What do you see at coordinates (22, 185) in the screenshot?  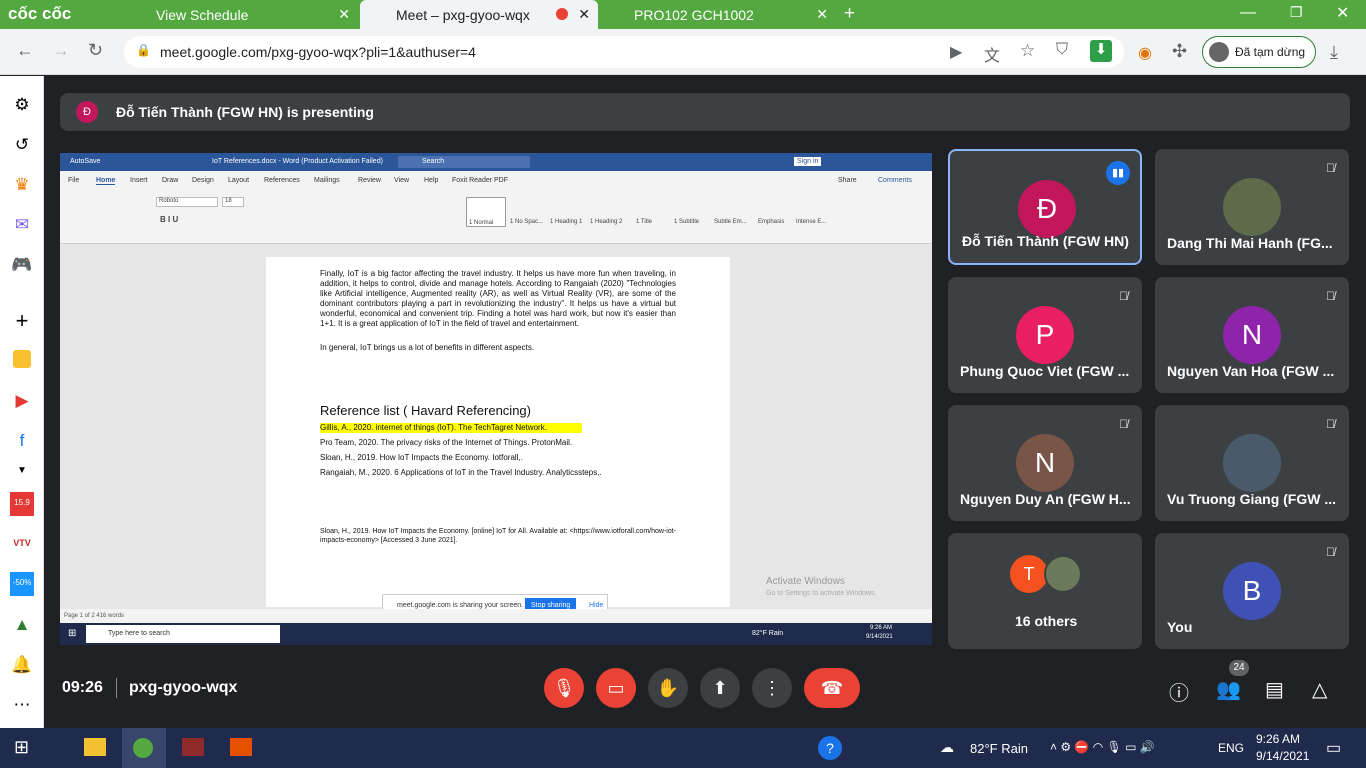 I see `crown-icon: ♛` at bounding box center [22, 185].